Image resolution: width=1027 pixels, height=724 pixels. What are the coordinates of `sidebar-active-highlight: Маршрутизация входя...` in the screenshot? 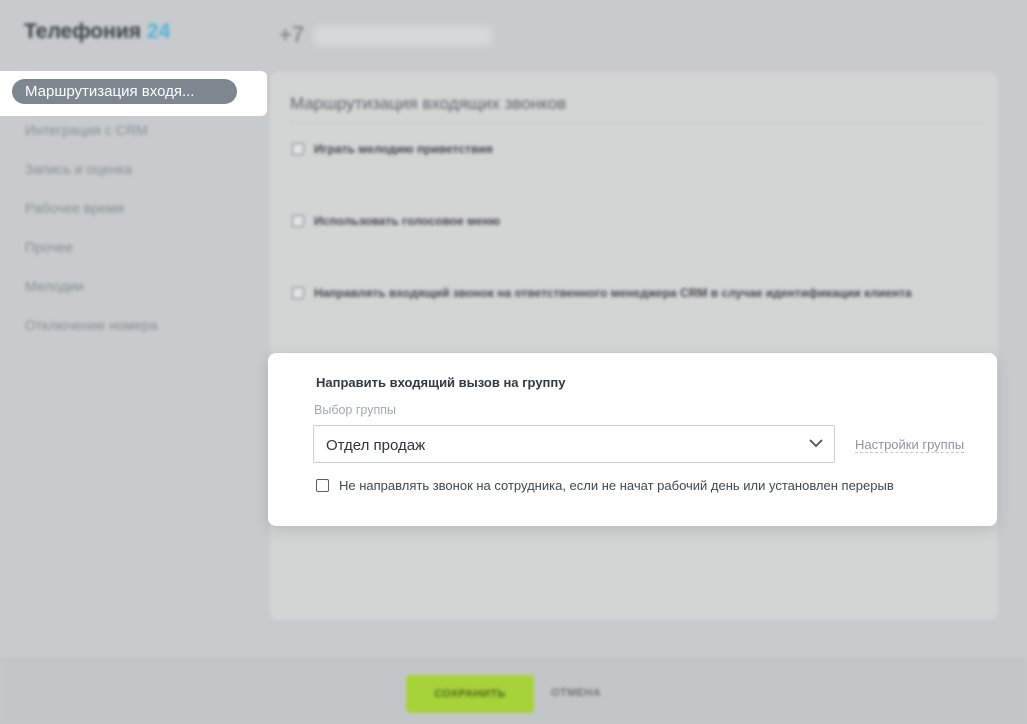 It's located at (133, 93).